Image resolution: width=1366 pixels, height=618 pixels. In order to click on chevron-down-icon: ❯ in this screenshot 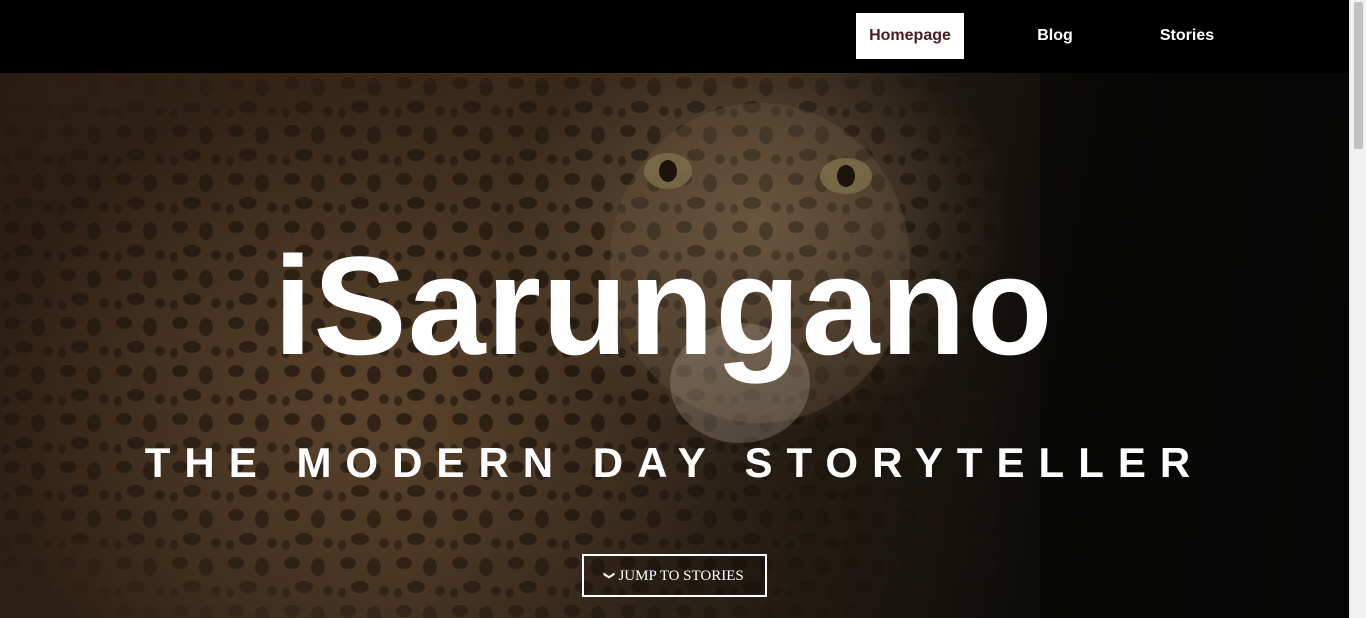, I will do `click(610, 575)`.